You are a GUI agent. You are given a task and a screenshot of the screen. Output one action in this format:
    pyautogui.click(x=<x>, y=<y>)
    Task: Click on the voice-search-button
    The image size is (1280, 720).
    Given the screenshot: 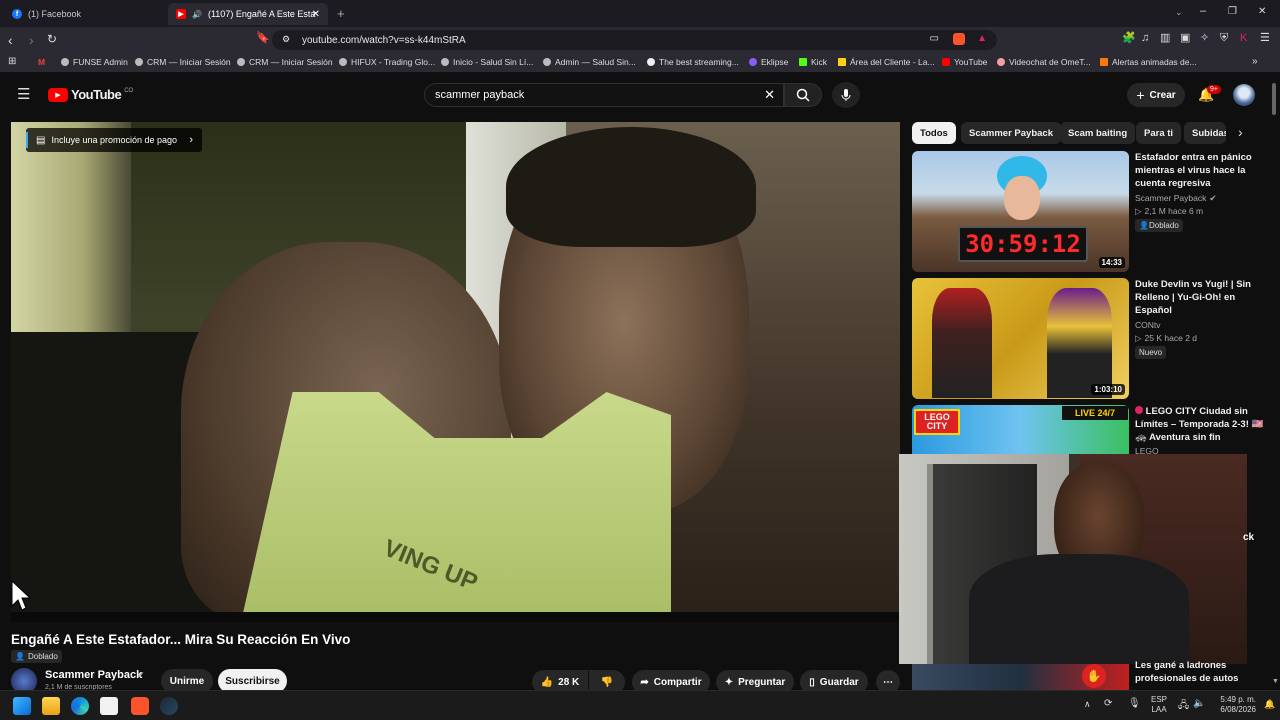 What is the action you would take?
    pyautogui.click(x=846, y=95)
    